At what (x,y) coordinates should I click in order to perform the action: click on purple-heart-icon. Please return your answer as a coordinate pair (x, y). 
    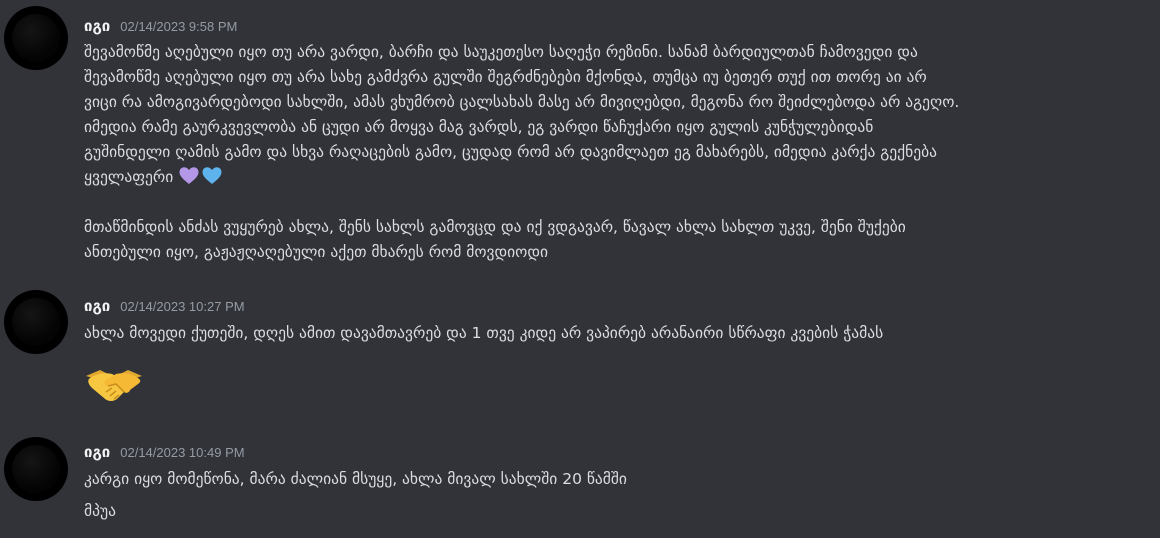
    Looking at the image, I should click on (189, 180).